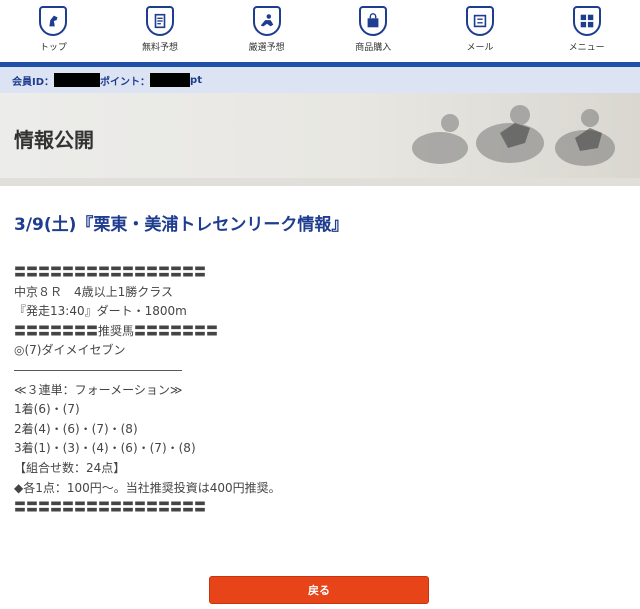 The height and width of the screenshot is (609, 640). I want to click on member-bar: 会員ID： ポイント： pt, so click(320, 80).